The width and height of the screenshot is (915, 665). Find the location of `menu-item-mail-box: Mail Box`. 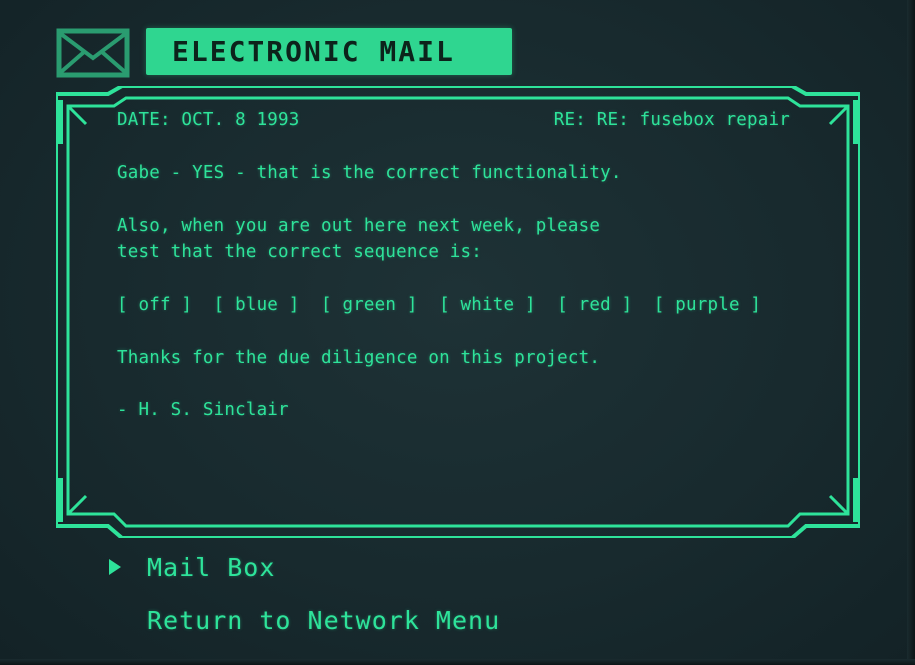

menu-item-mail-box: Mail Box is located at coordinates (211, 567).